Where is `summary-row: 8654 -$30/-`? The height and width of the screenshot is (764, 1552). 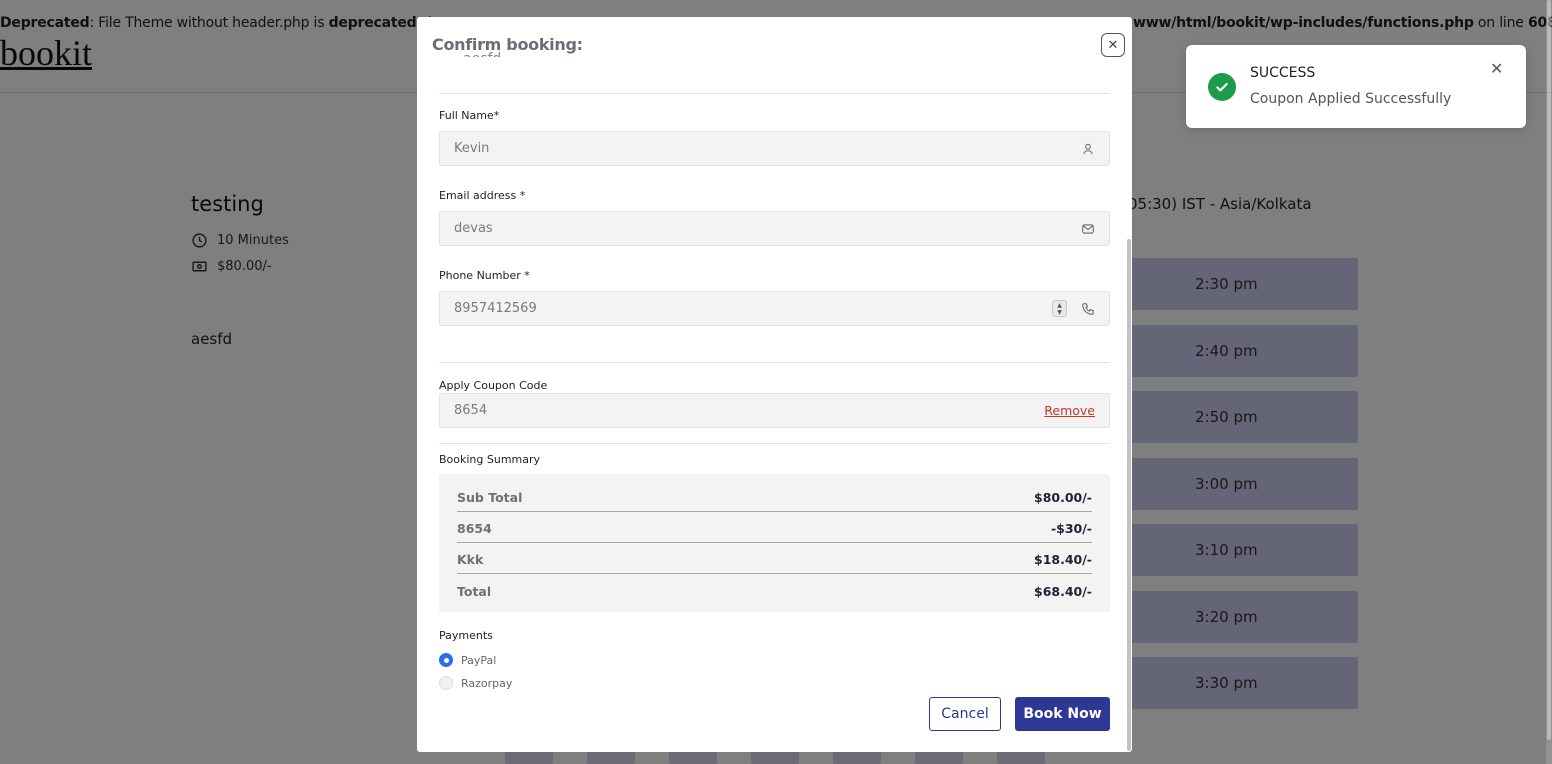 summary-row: 8654 -$30/- is located at coordinates (774, 528).